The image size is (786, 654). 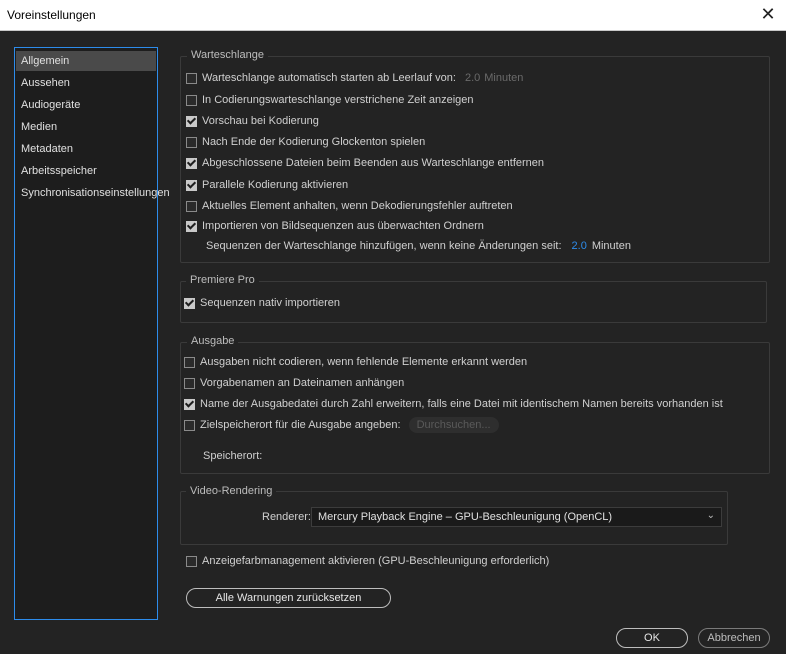 I want to click on sidebar-item-synchronisation: Synchronisationseinstellungen, so click(x=93, y=193).